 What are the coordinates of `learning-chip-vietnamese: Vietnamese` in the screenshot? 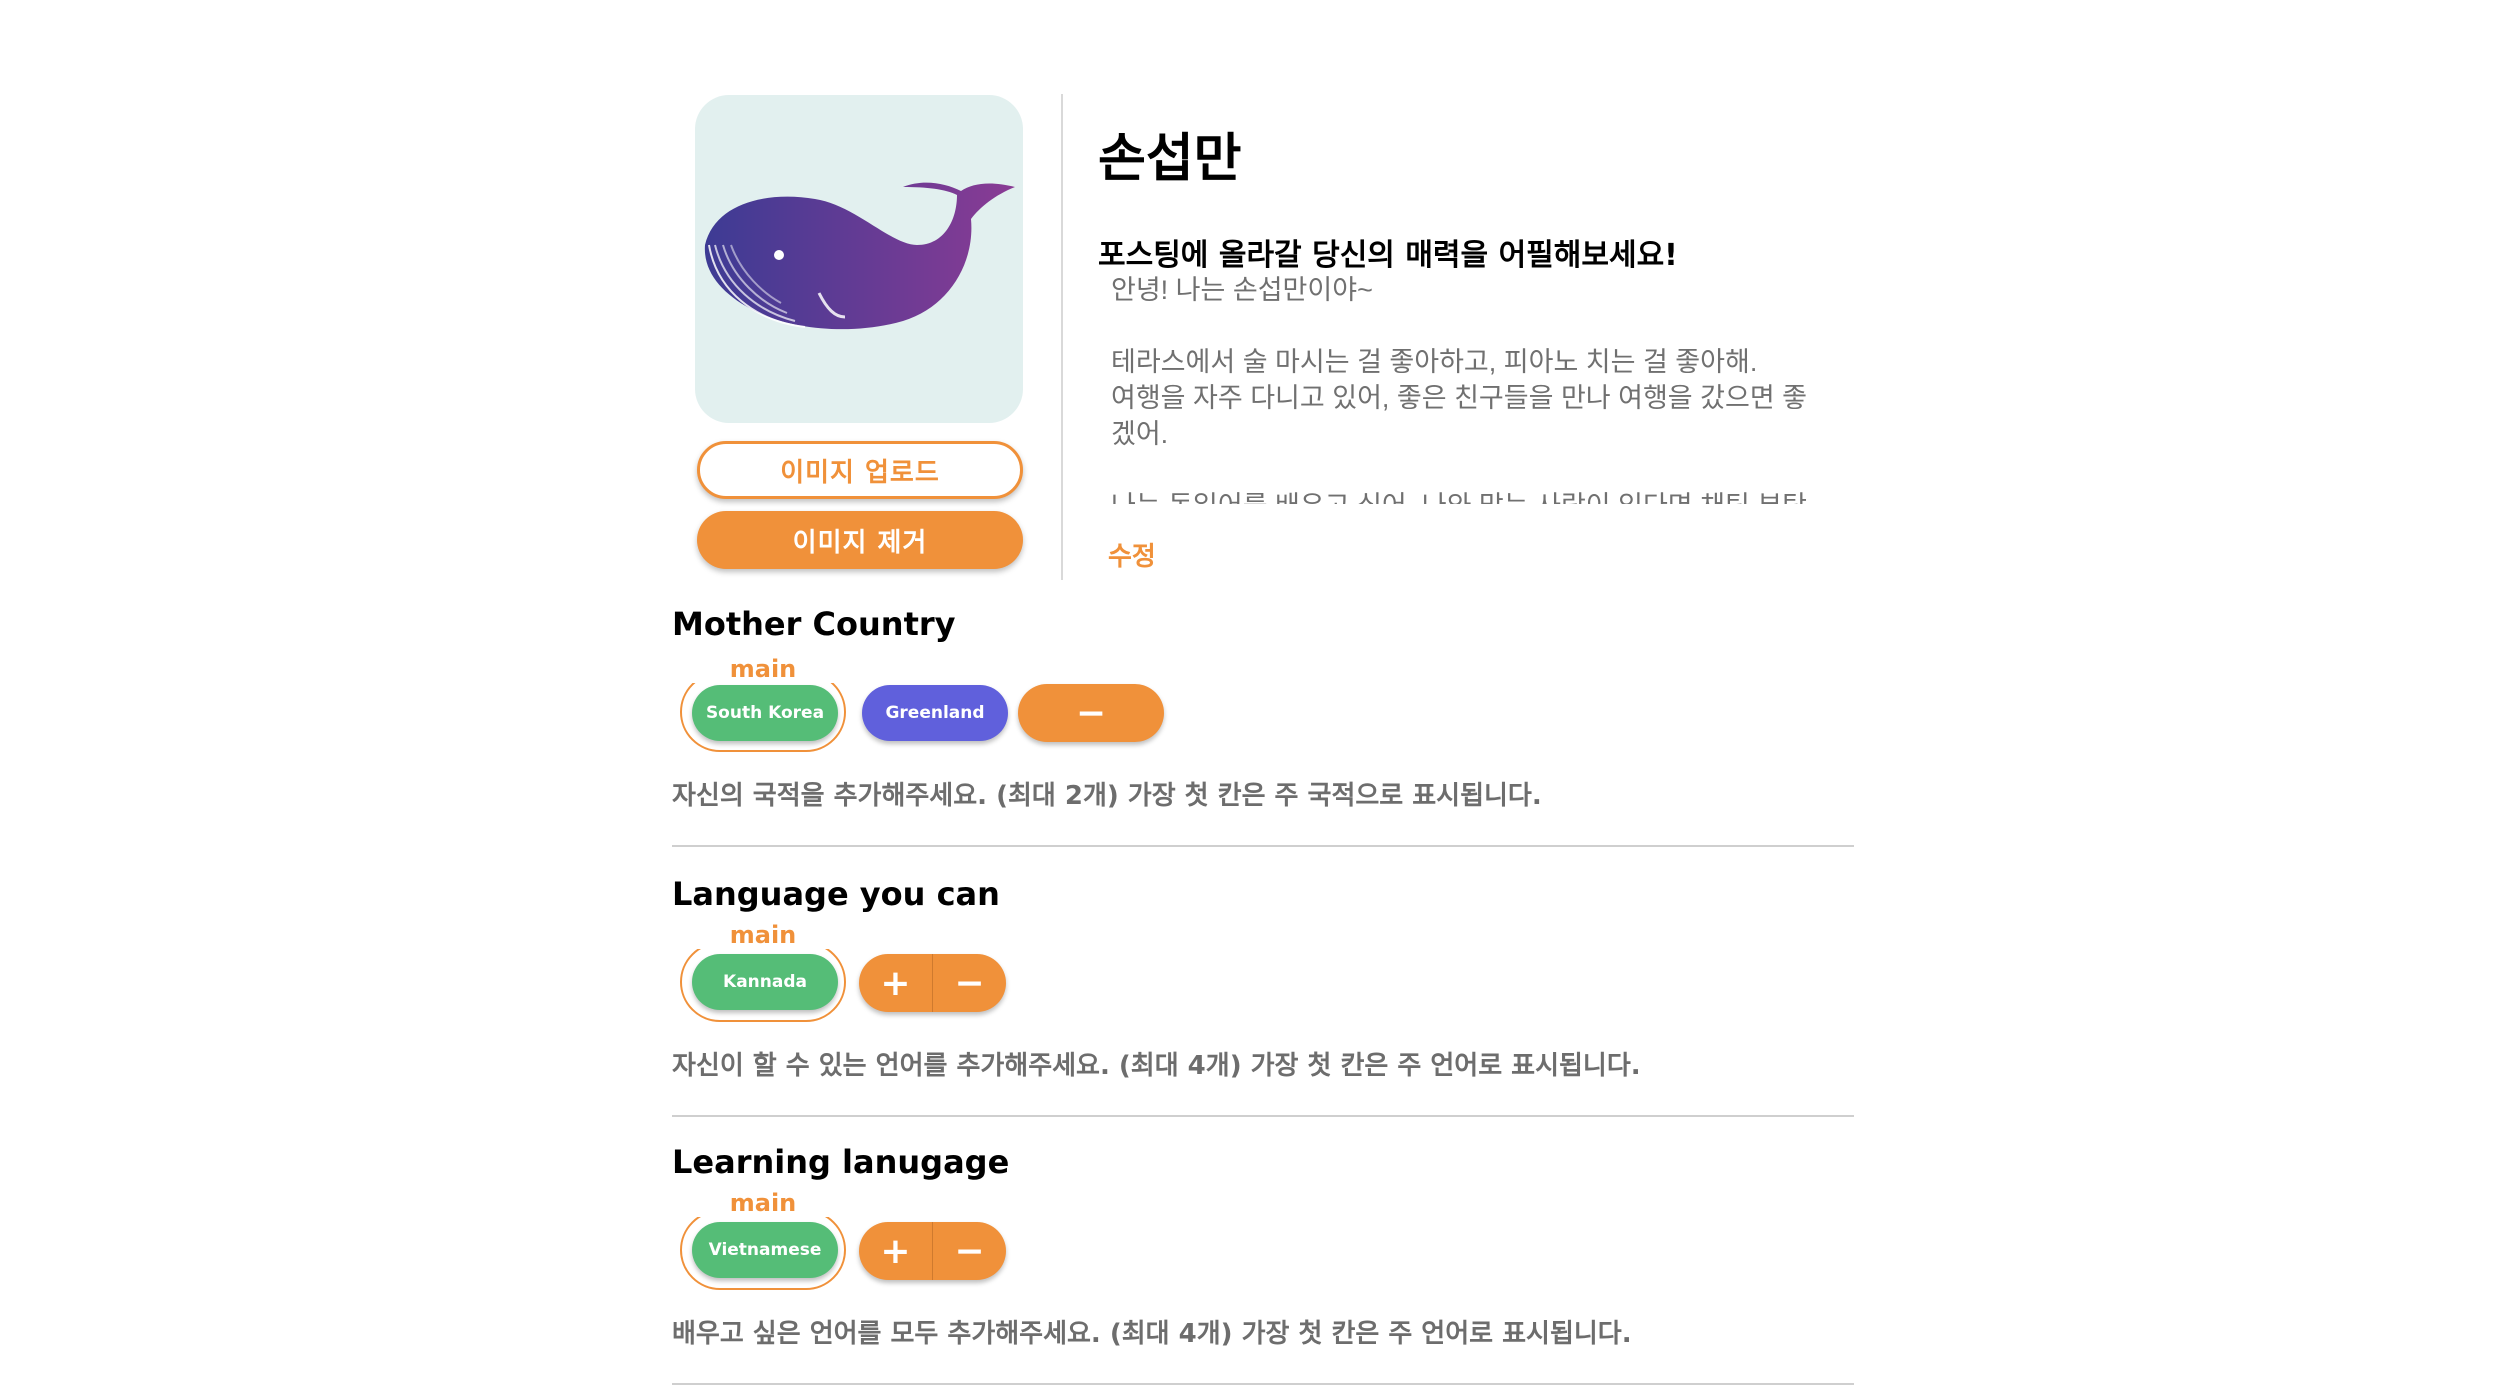 It's located at (765, 1250).